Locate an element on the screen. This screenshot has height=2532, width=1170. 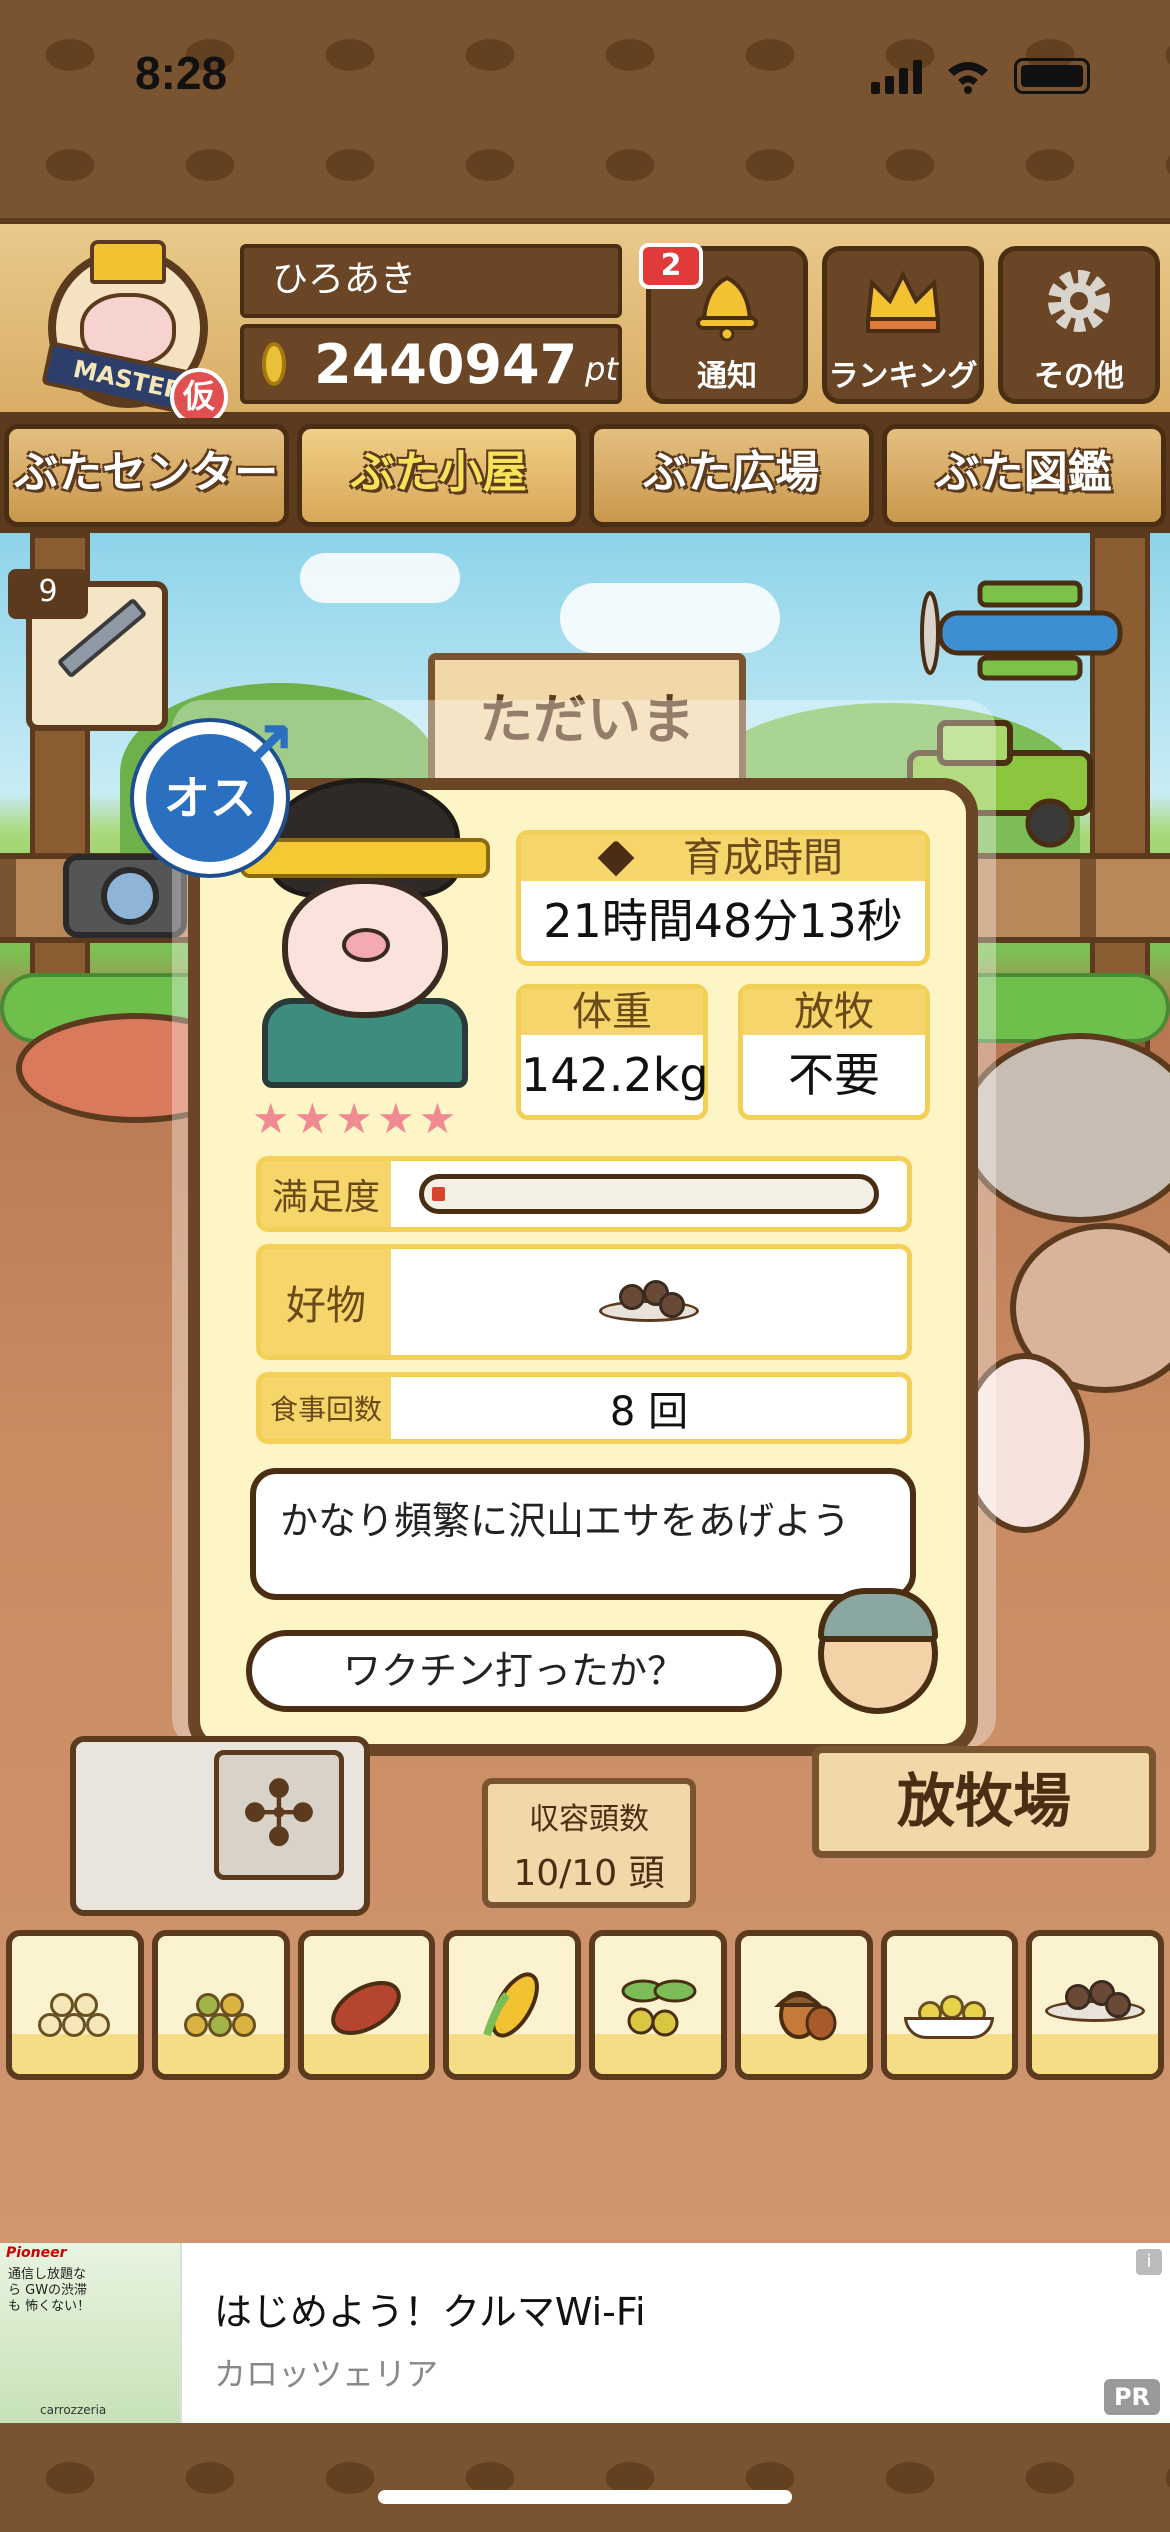
food-slot-mixed-grain is located at coordinates (220, 2005).